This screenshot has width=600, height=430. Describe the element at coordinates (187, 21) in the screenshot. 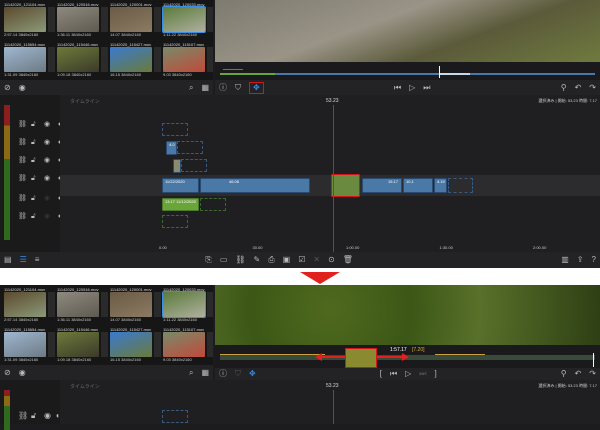

I see `media-thumbnail: 11142020_120033.mov 1:11.22 3840x2160` at that location.